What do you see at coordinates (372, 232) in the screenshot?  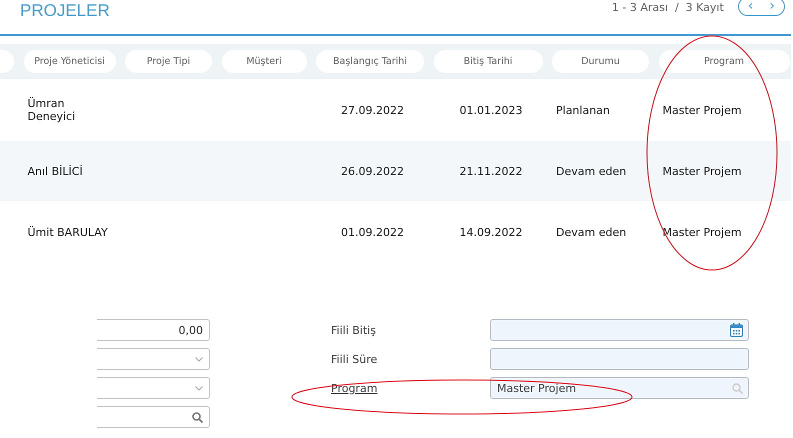 I see `table-cell-text: 01.09.2022` at bounding box center [372, 232].